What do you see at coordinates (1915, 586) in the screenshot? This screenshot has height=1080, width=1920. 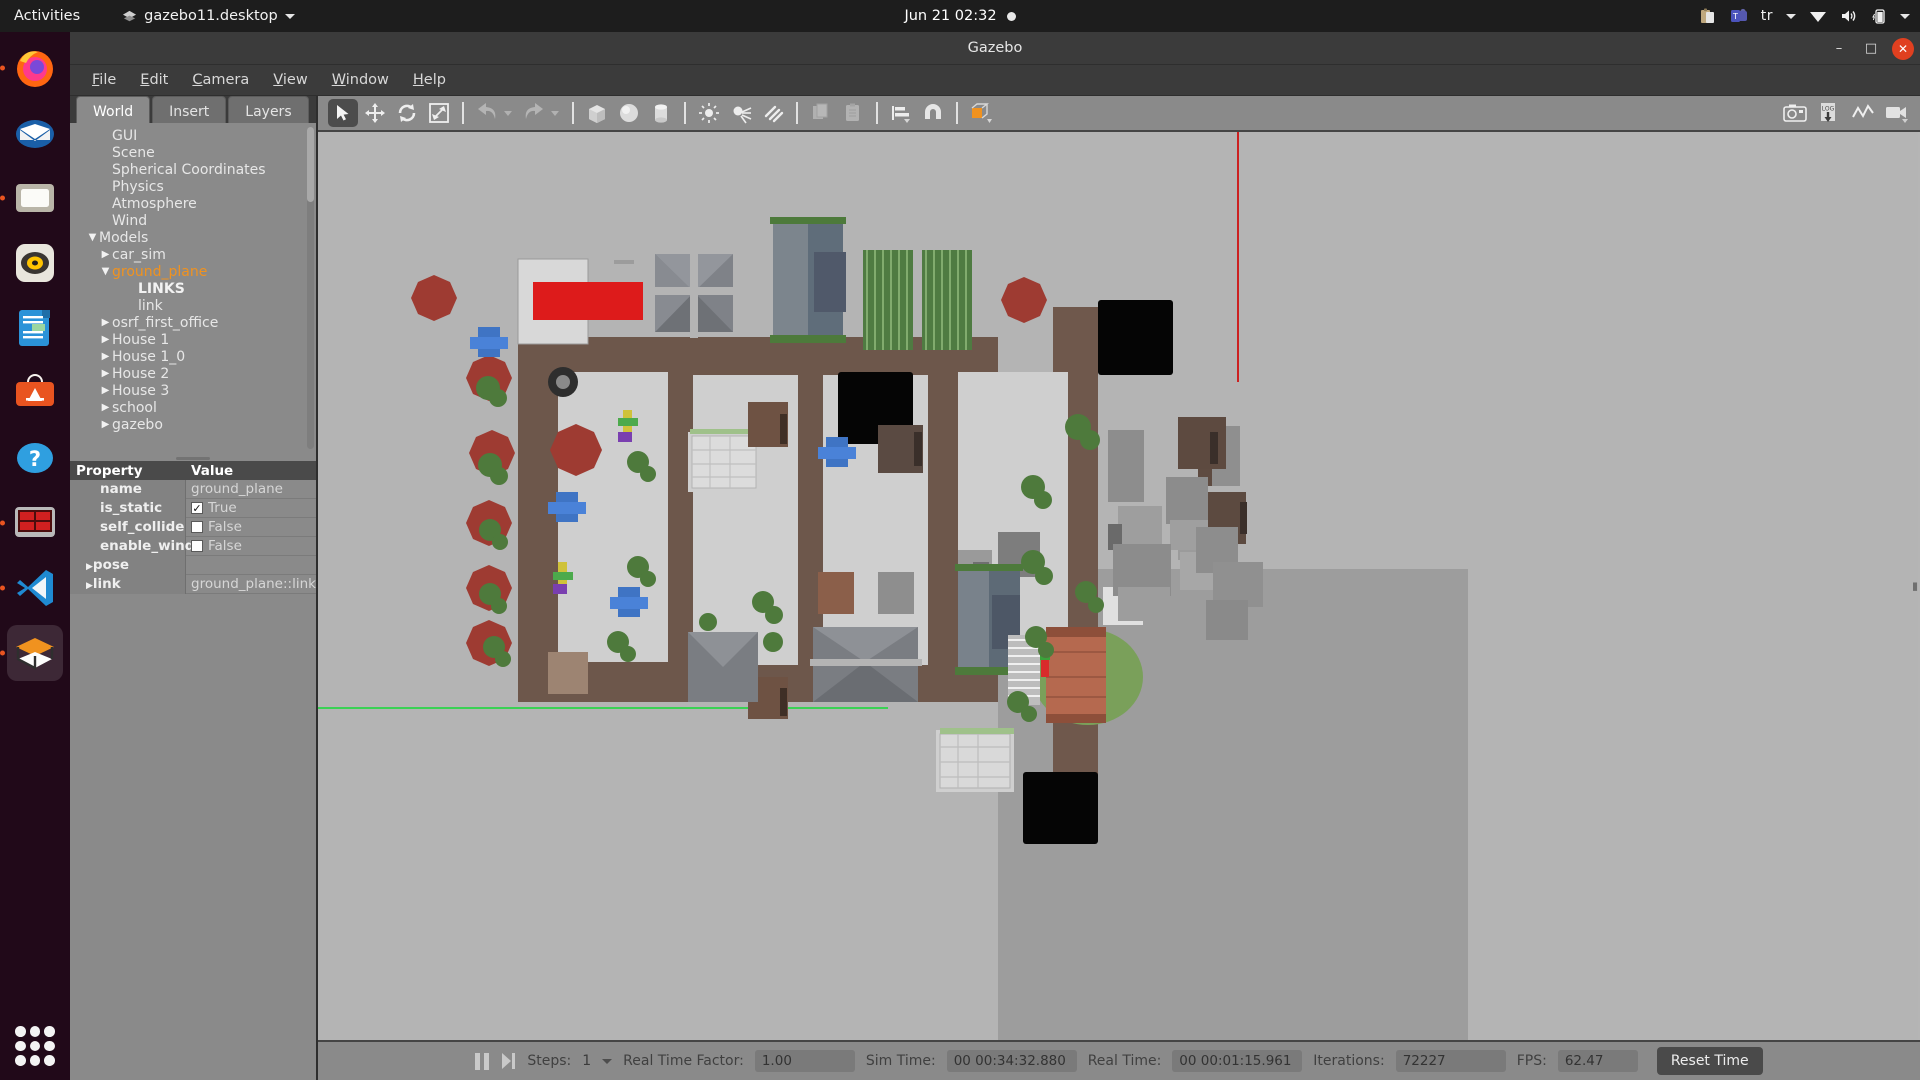 I see `viewport-scroll-indicator: ▮` at bounding box center [1915, 586].